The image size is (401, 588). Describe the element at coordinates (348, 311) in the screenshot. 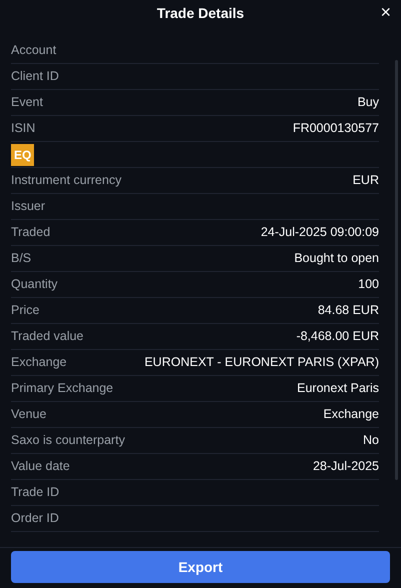

I see `field-value: 84.68 EUR` at that location.